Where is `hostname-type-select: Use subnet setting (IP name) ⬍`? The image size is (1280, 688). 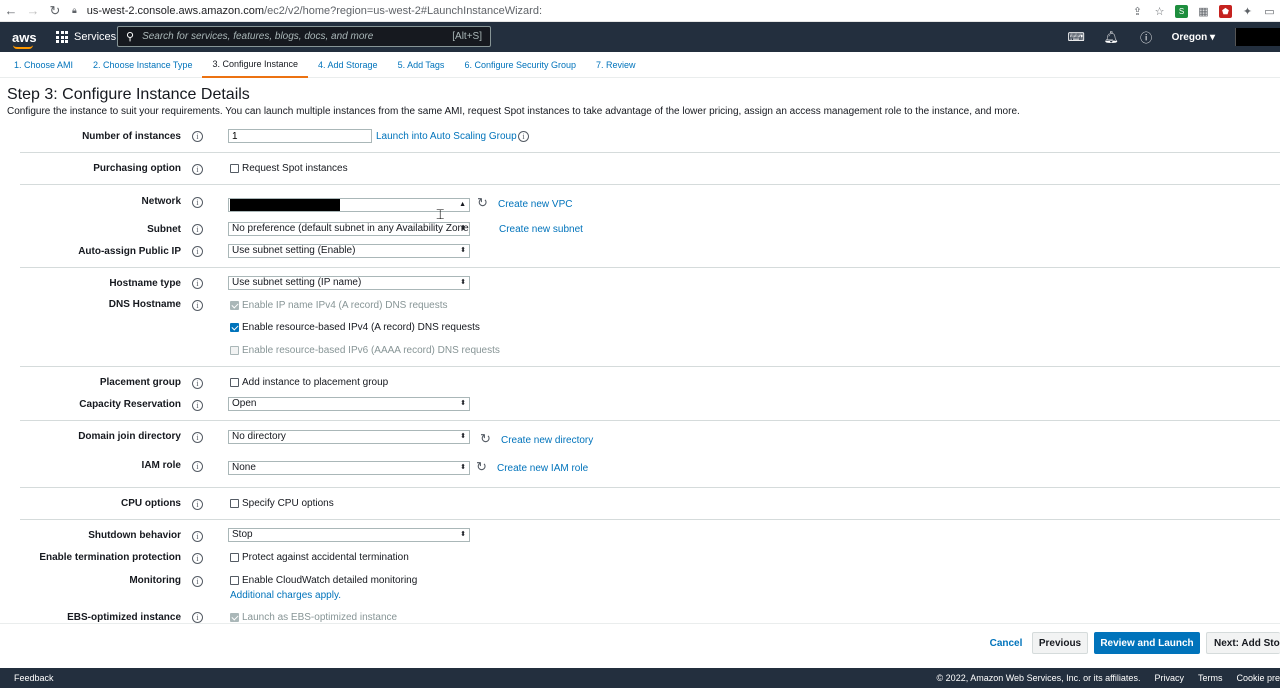 hostname-type-select: Use subnet setting (IP name) ⬍ is located at coordinates (349, 283).